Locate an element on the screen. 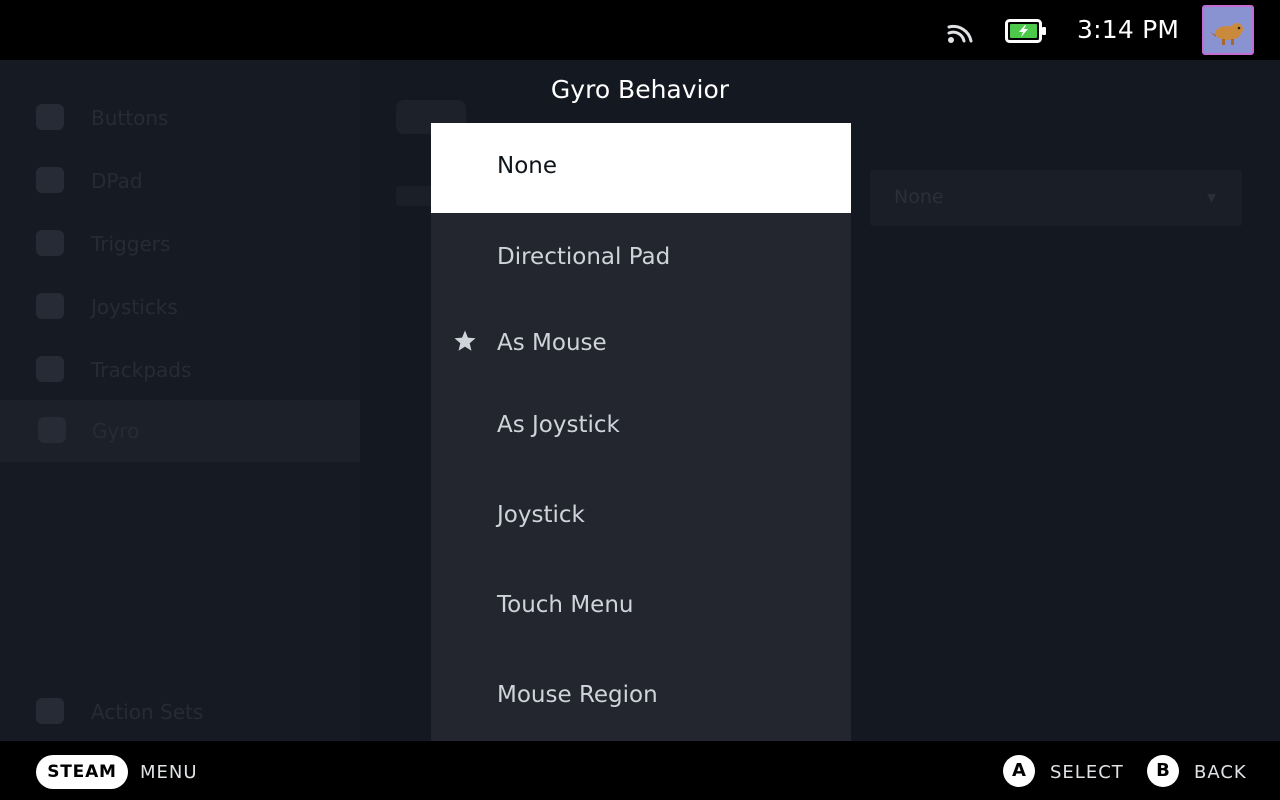 The height and width of the screenshot is (800, 1280). bottom-bar: STEAM MENU A SELECT B BACK is located at coordinates (640, 770).